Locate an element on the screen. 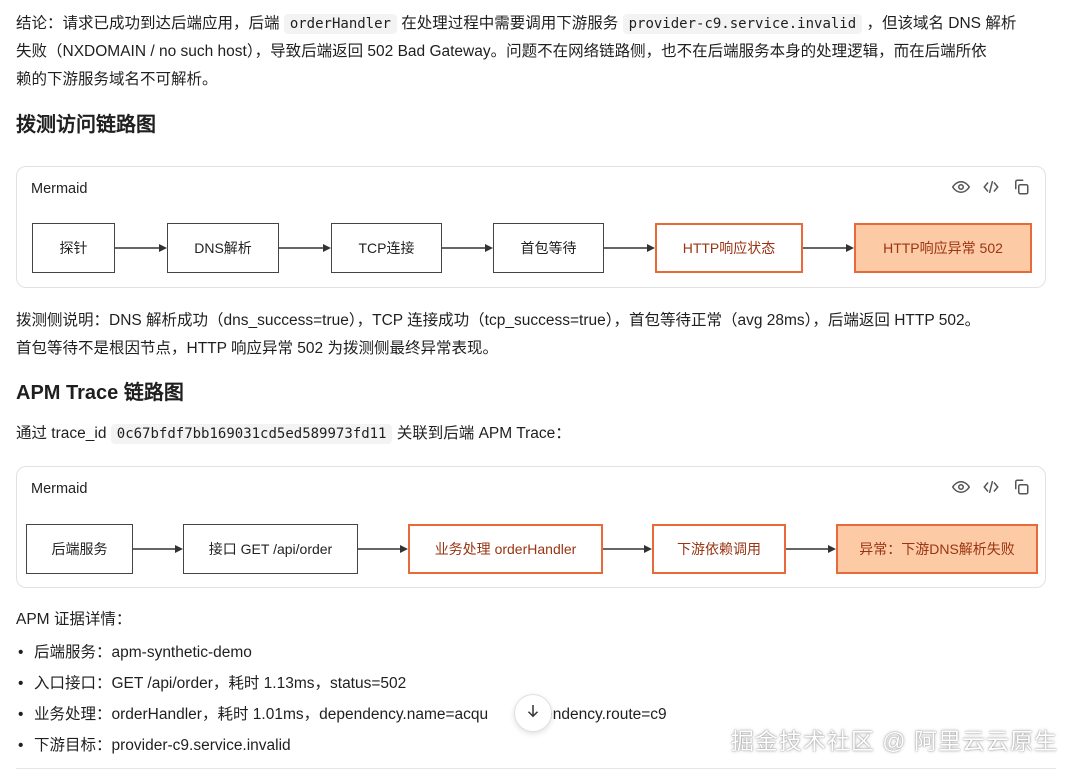 The image size is (1080, 773). flow-node-tcp: TCP连接 is located at coordinates (386, 248).